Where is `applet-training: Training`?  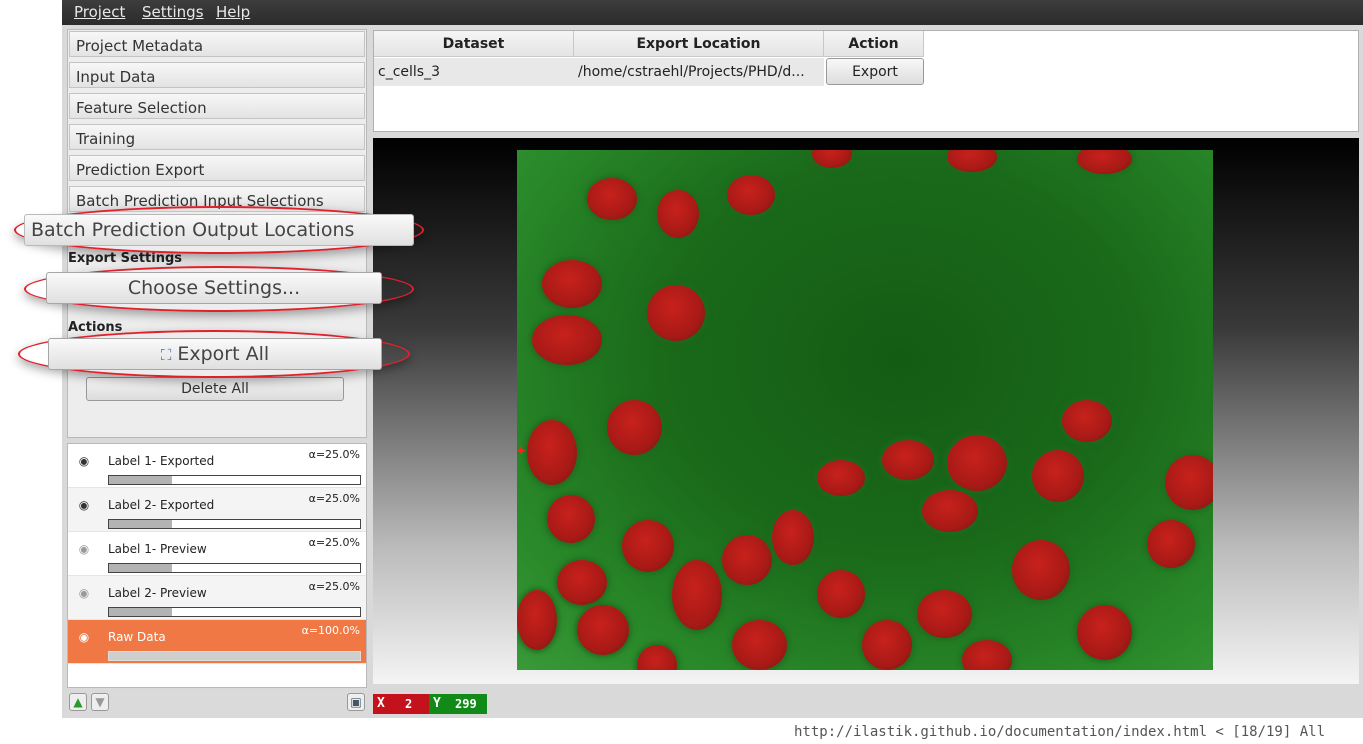 applet-training: Training is located at coordinates (217, 137).